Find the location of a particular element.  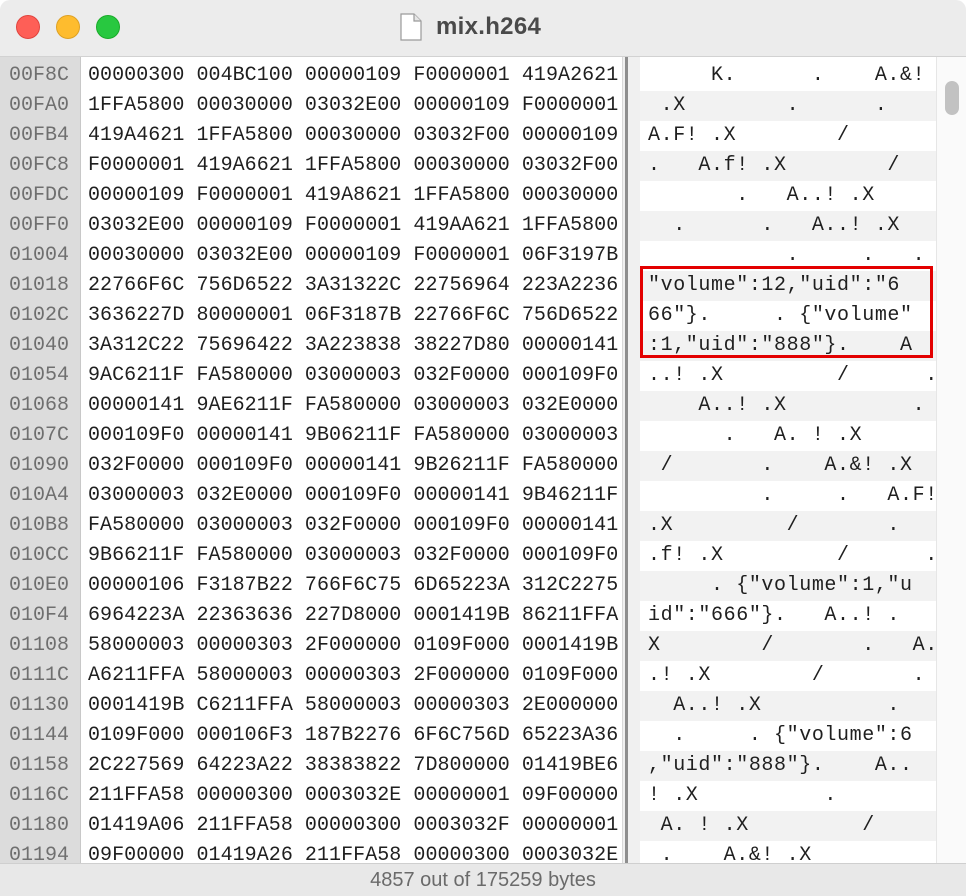

row-offset: 00FDC is located at coordinates (39, 195).